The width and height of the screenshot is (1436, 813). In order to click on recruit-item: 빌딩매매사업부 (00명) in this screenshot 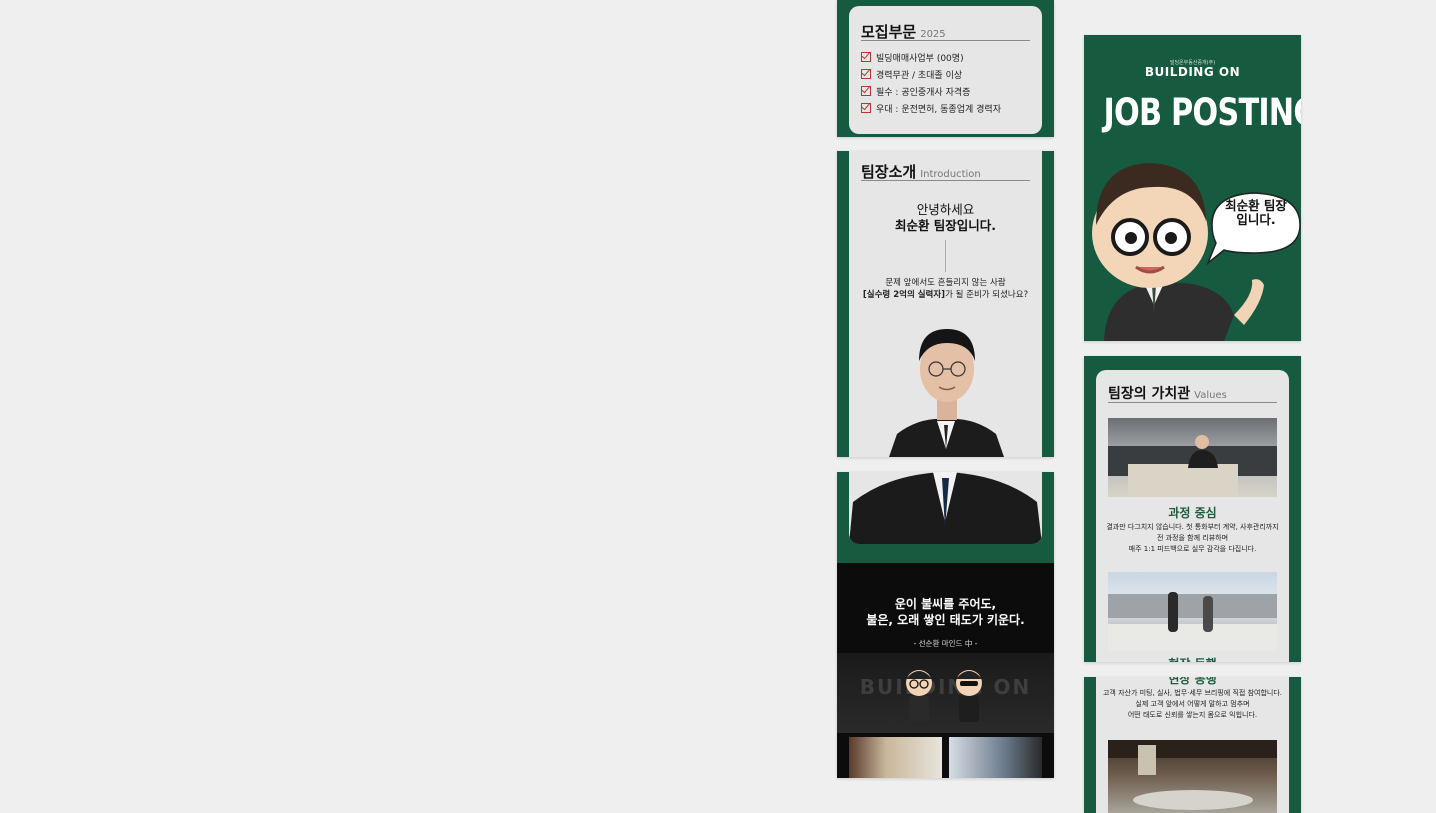, I will do `click(912, 57)`.